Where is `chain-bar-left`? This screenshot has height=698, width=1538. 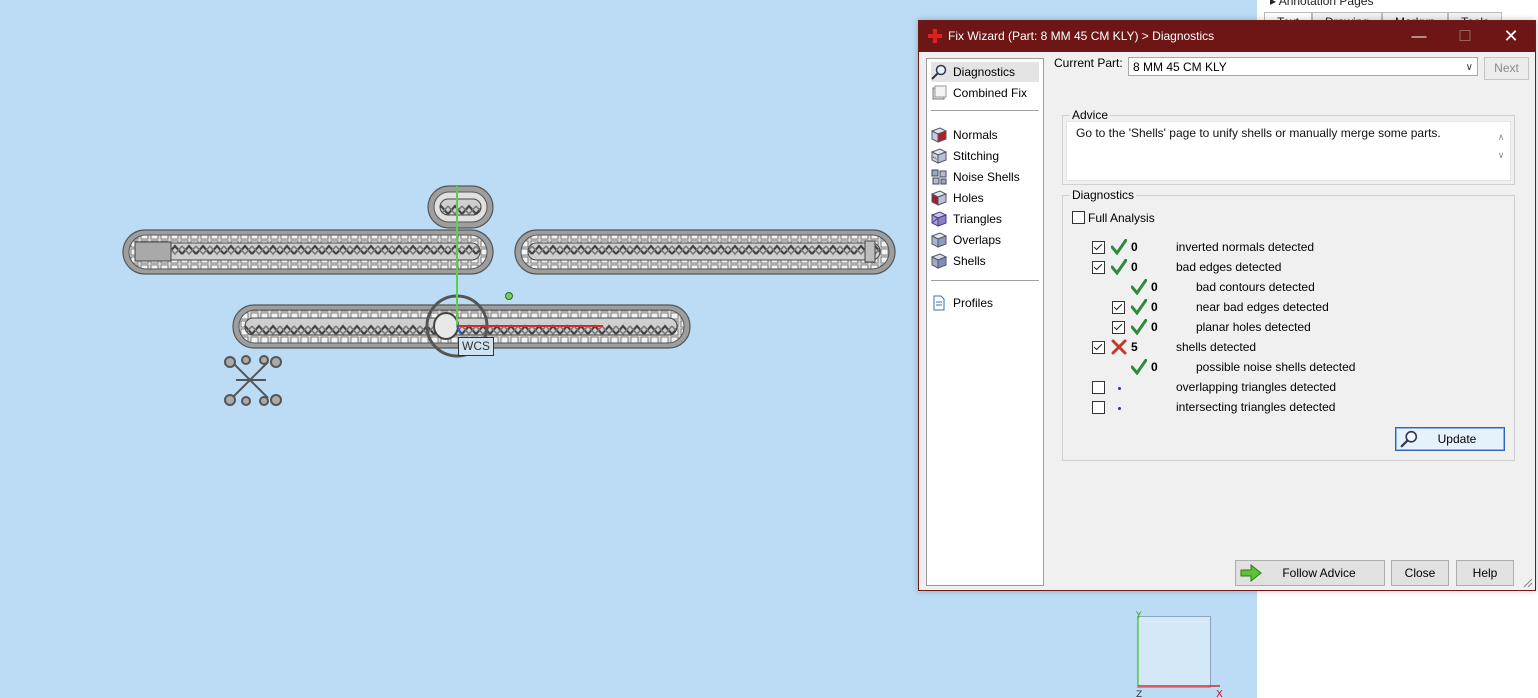
chain-bar-left is located at coordinates (308, 252).